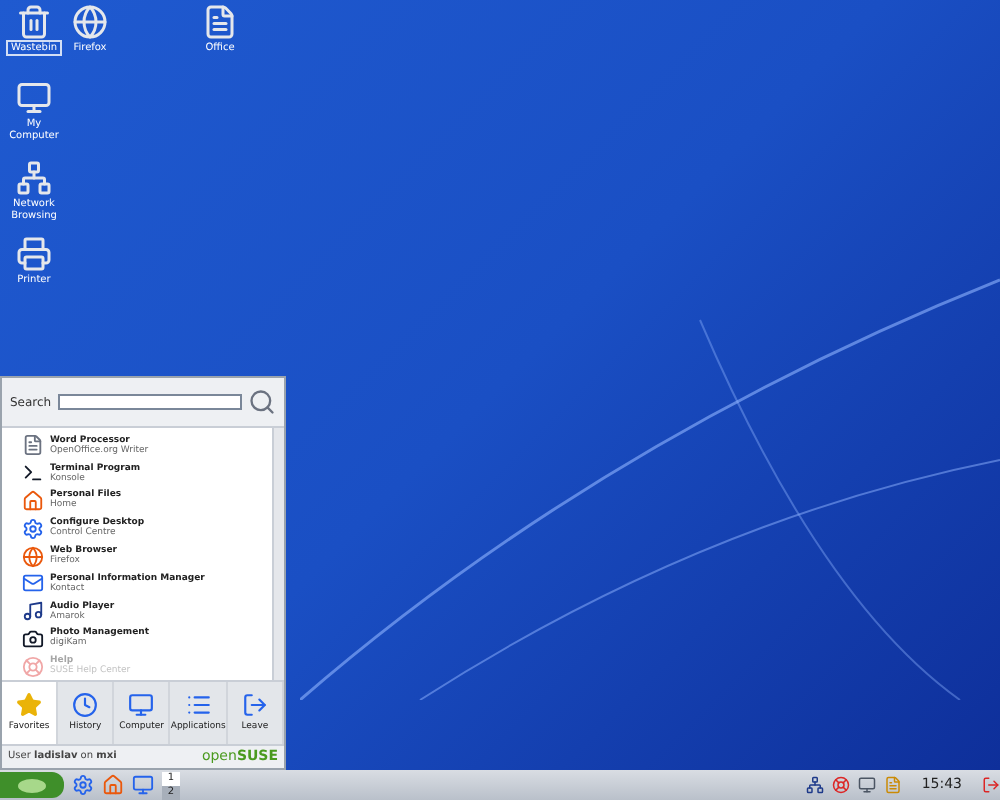  What do you see at coordinates (34, 22) in the screenshot?
I see `trash-can-icon` at bounding box center [34, 22].